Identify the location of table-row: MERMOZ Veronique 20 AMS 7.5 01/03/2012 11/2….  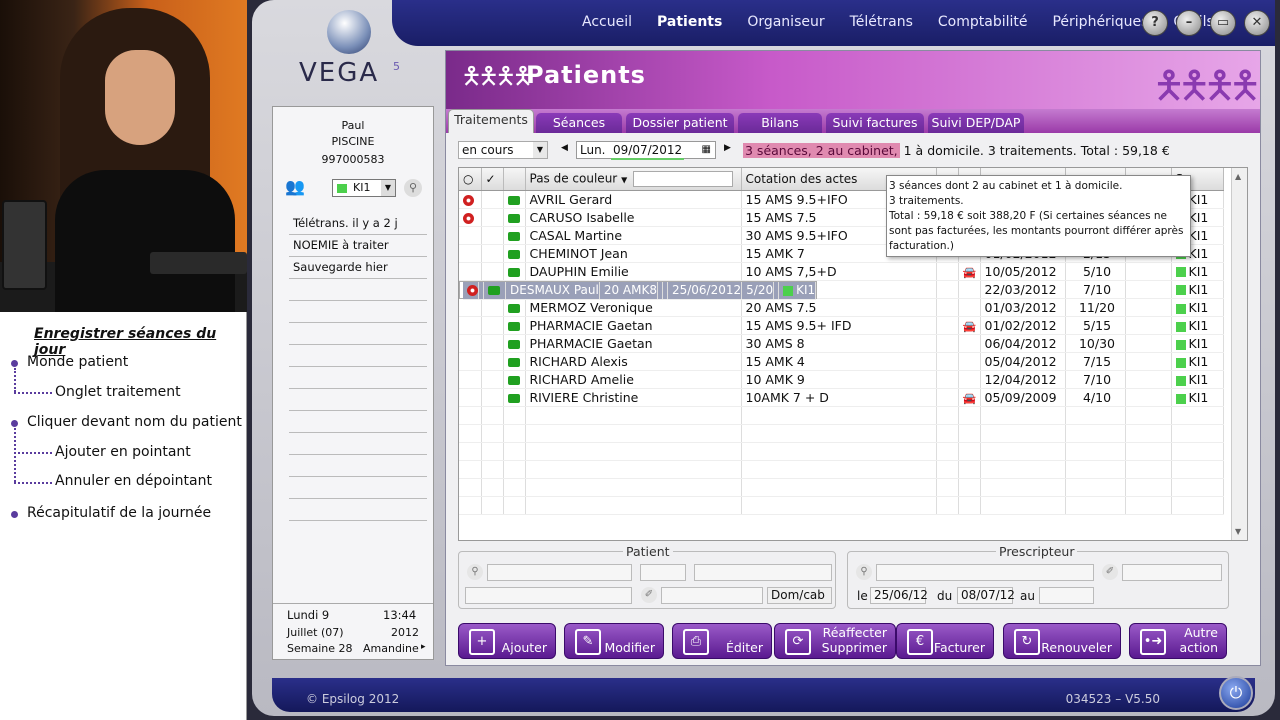
(841, 307).